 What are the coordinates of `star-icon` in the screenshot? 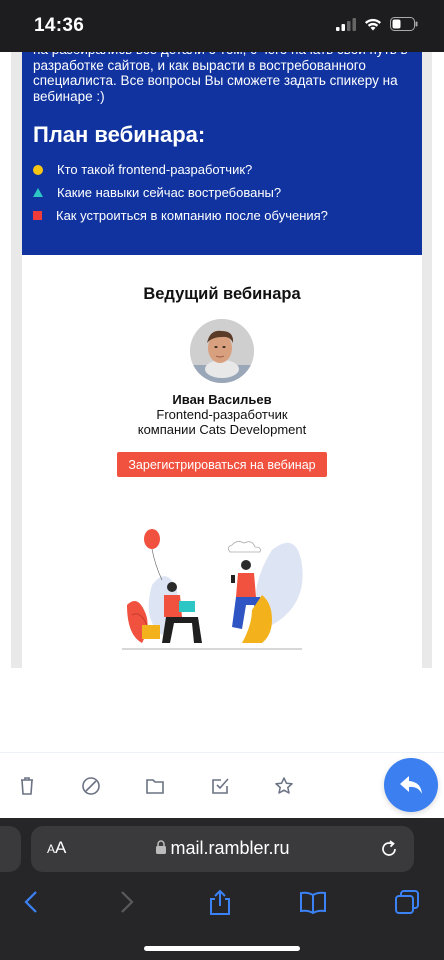 It's located at (284, 786).